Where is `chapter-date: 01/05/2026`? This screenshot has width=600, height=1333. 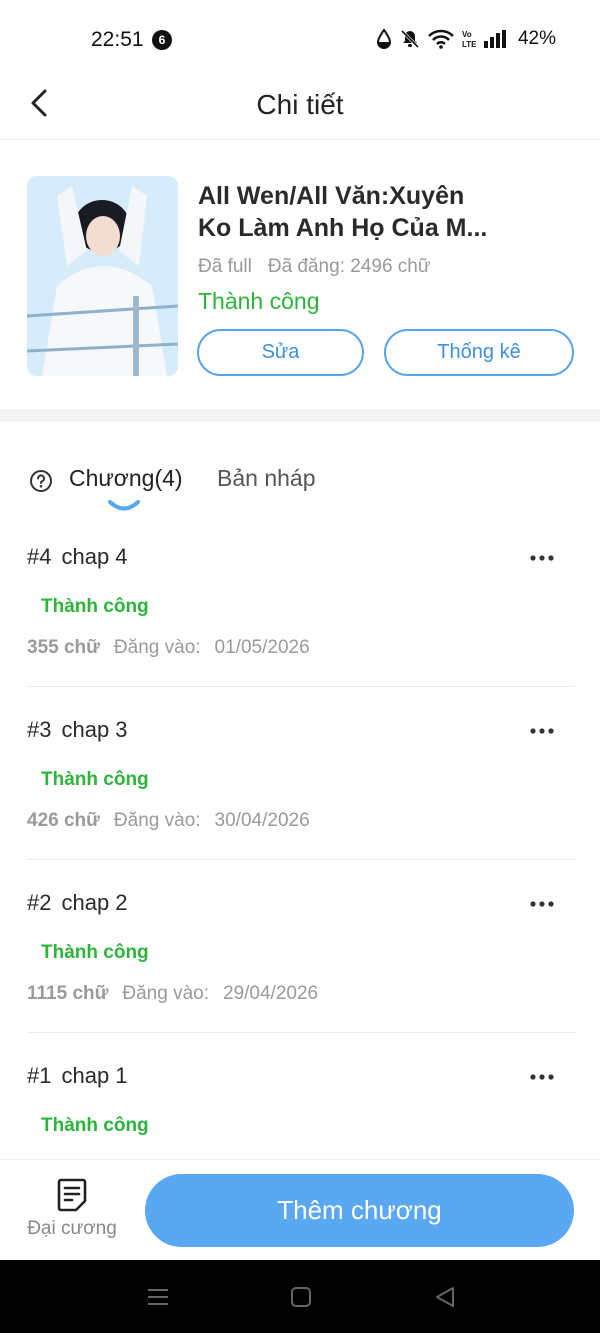
chapter-date: 01/05/2026 is located at coordinates (262, 647).